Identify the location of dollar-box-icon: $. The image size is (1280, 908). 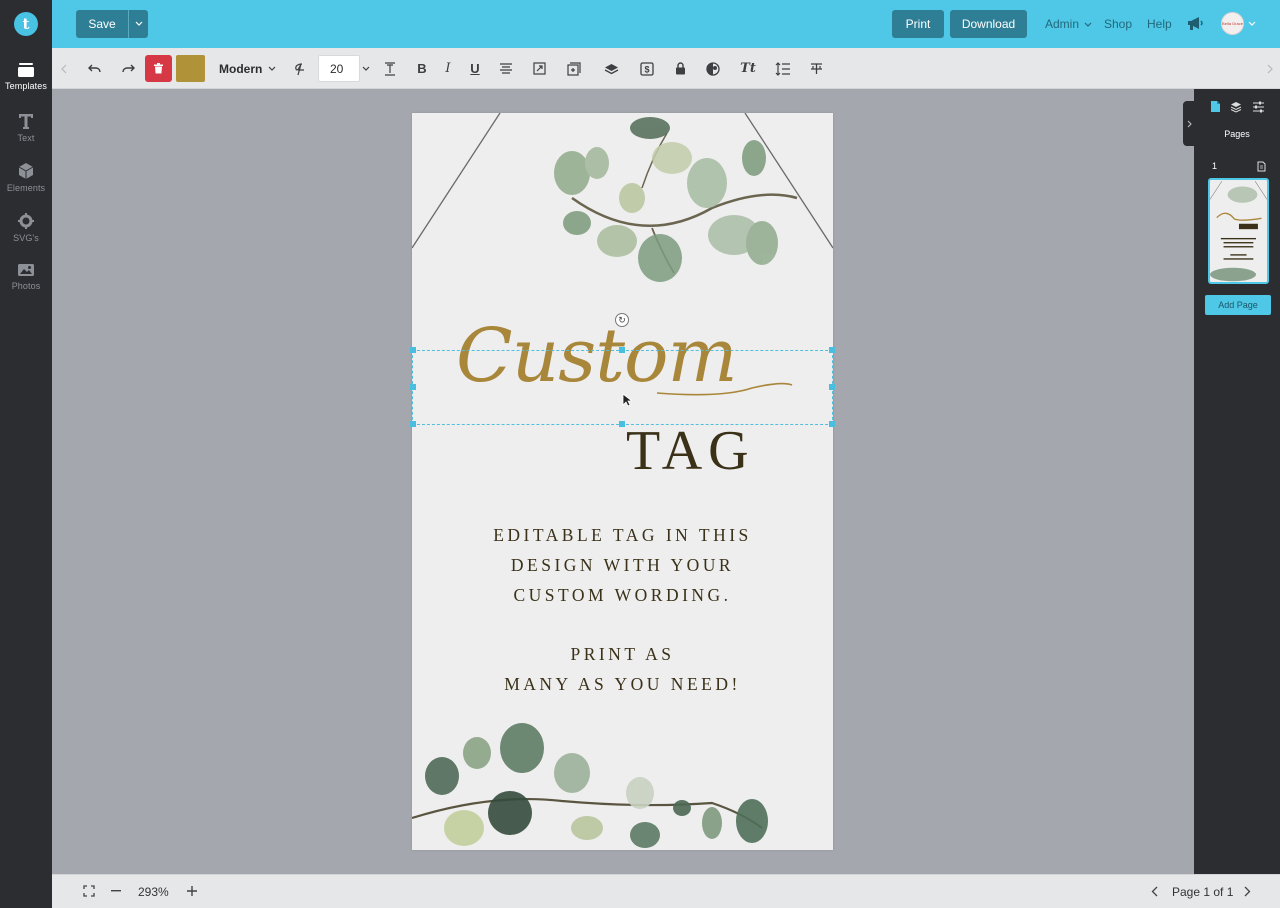
(647, 68).